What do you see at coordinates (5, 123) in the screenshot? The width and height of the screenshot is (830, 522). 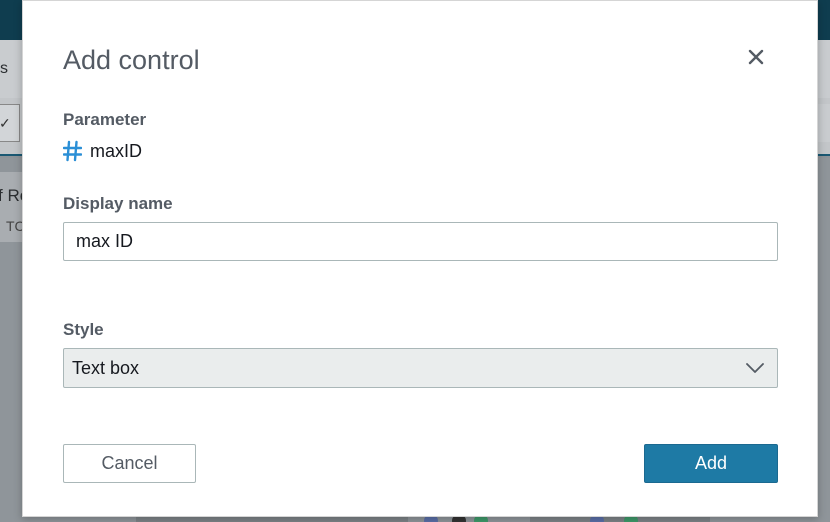 I see `check-icon: ✓` at bounding box center [5, 123].